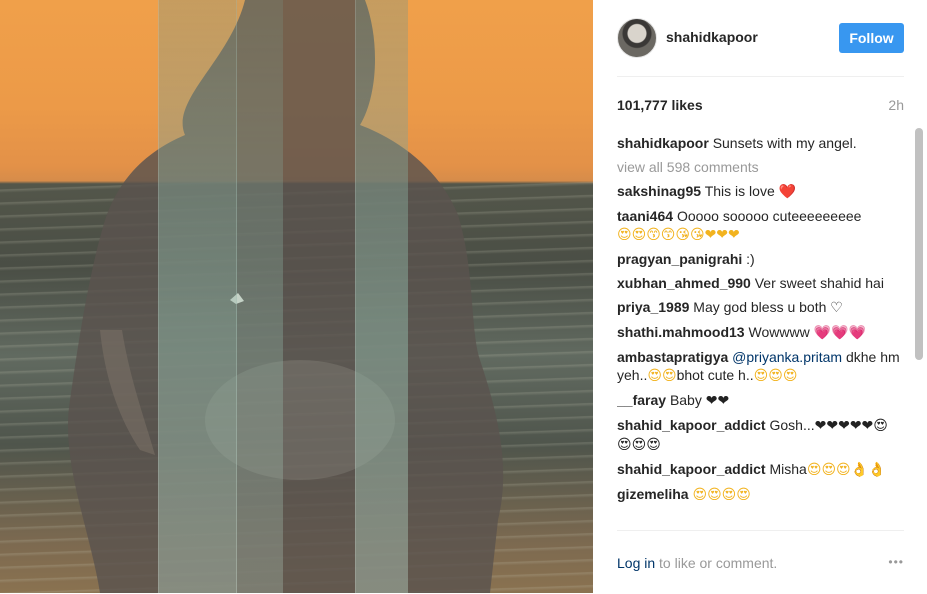  I want to click on comment-text: Ver sweet shahid hai, so click(819, 283).